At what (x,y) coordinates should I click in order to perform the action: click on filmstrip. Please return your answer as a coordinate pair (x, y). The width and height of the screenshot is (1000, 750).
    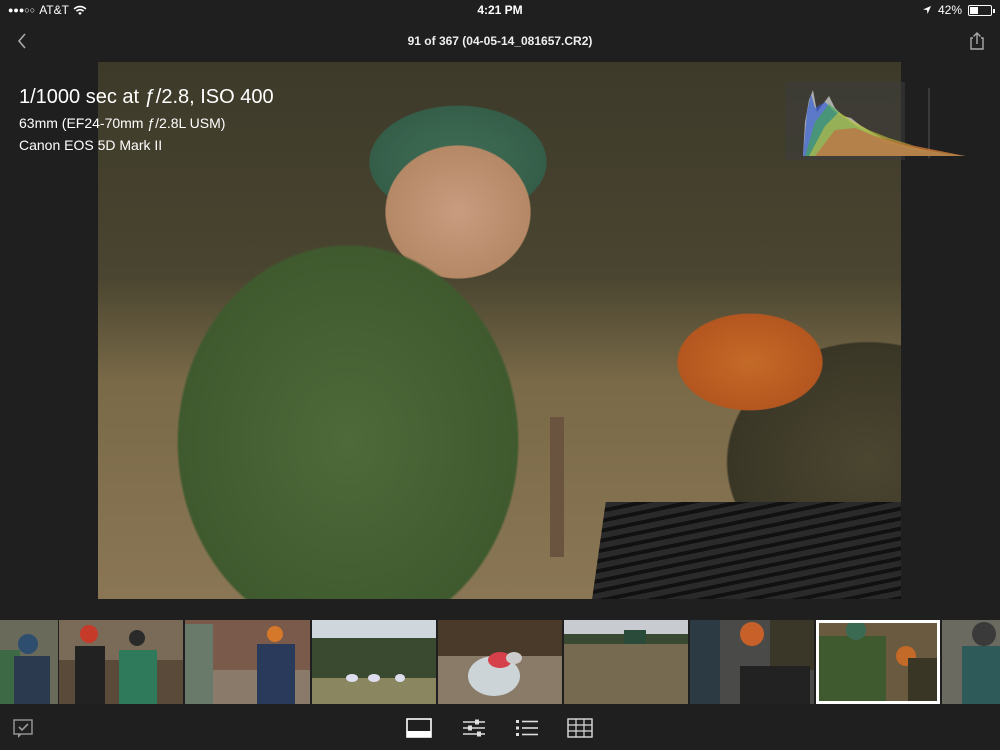
    Looking at the image, I should click on (500, 662).